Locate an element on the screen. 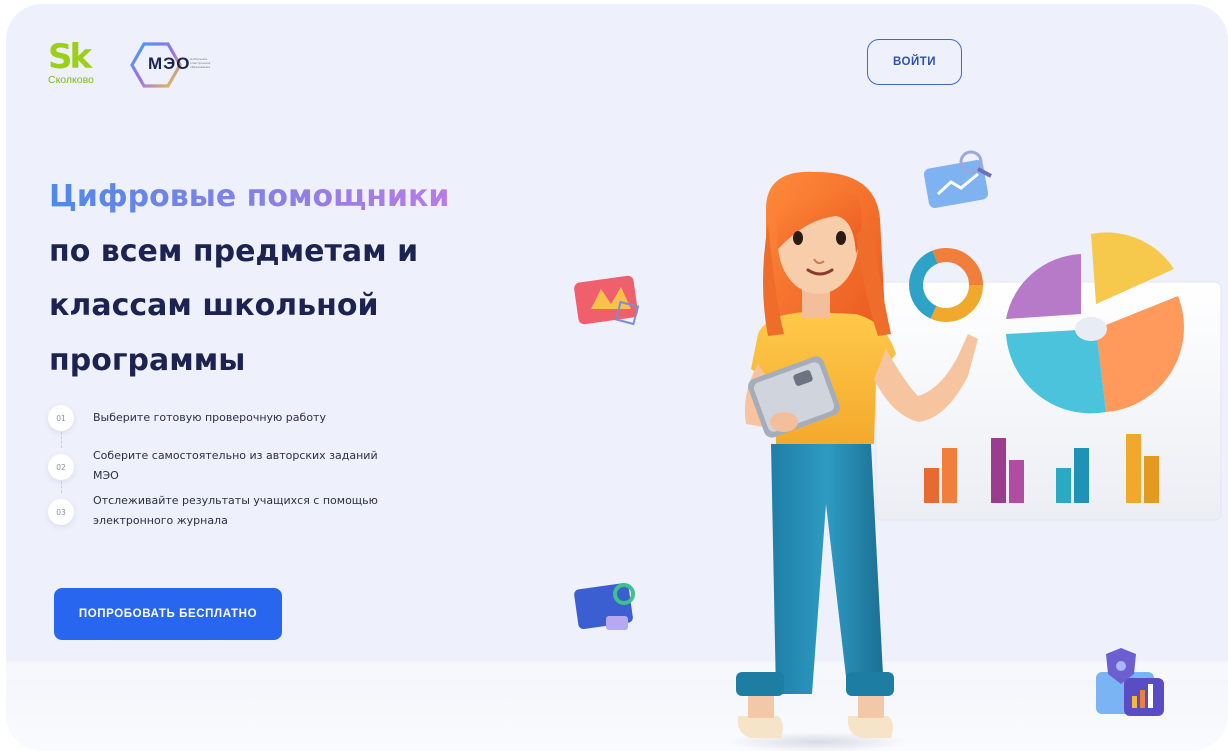 The height and width of the screenshot is (751, 1228). chart-card-icon is located at coordinates (607, 300).